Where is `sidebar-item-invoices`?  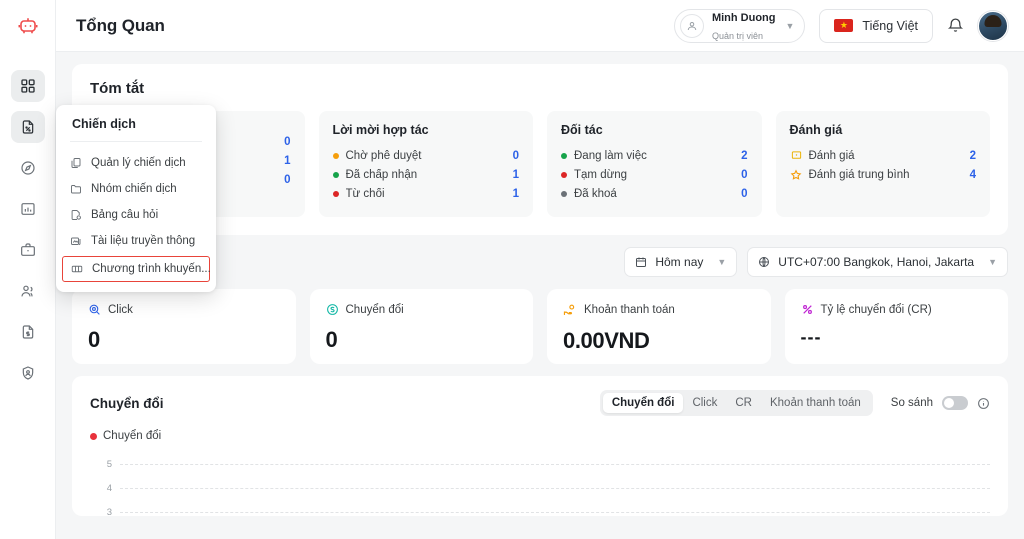 sidebar-item-invoices is located at coordinates (28, 332).